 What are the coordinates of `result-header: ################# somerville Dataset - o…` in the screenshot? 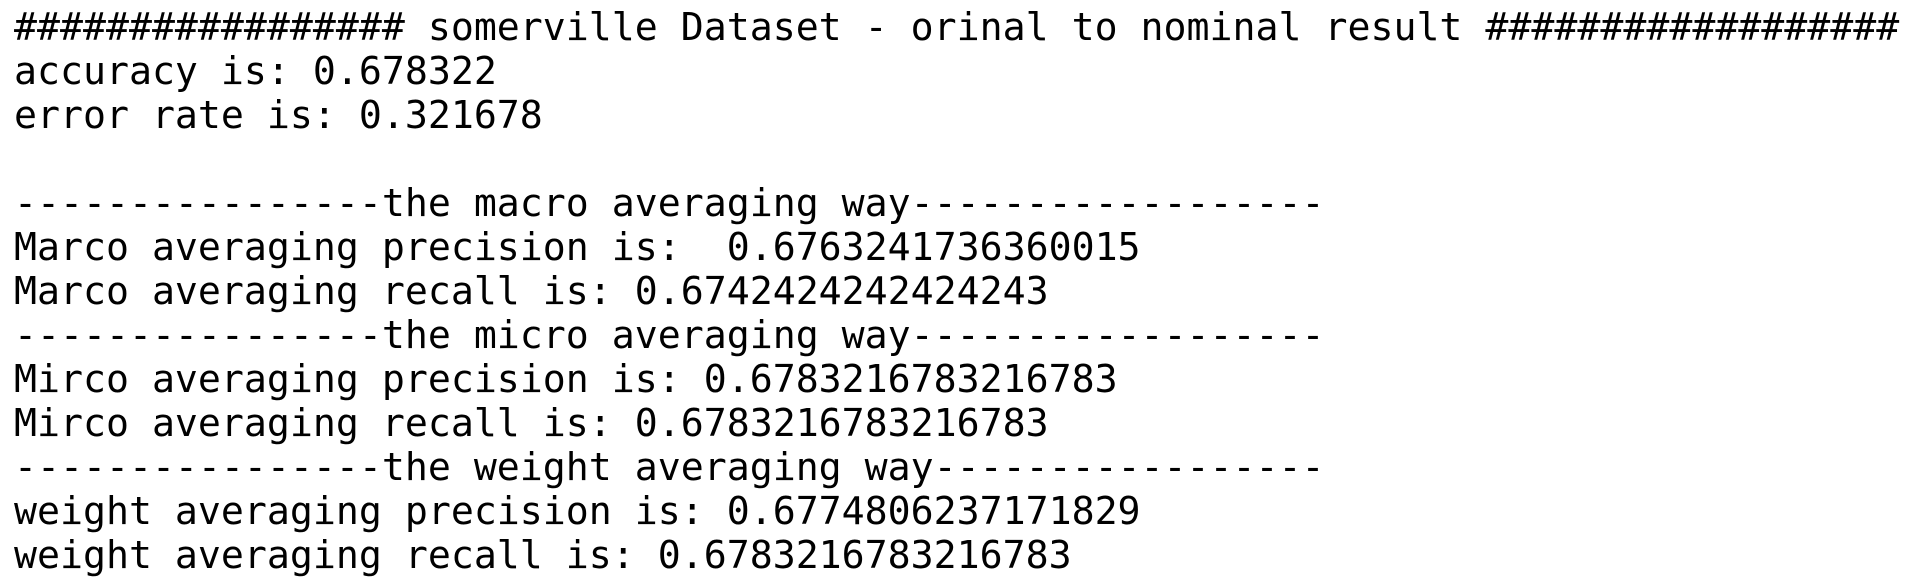 It's located at (957, 28).